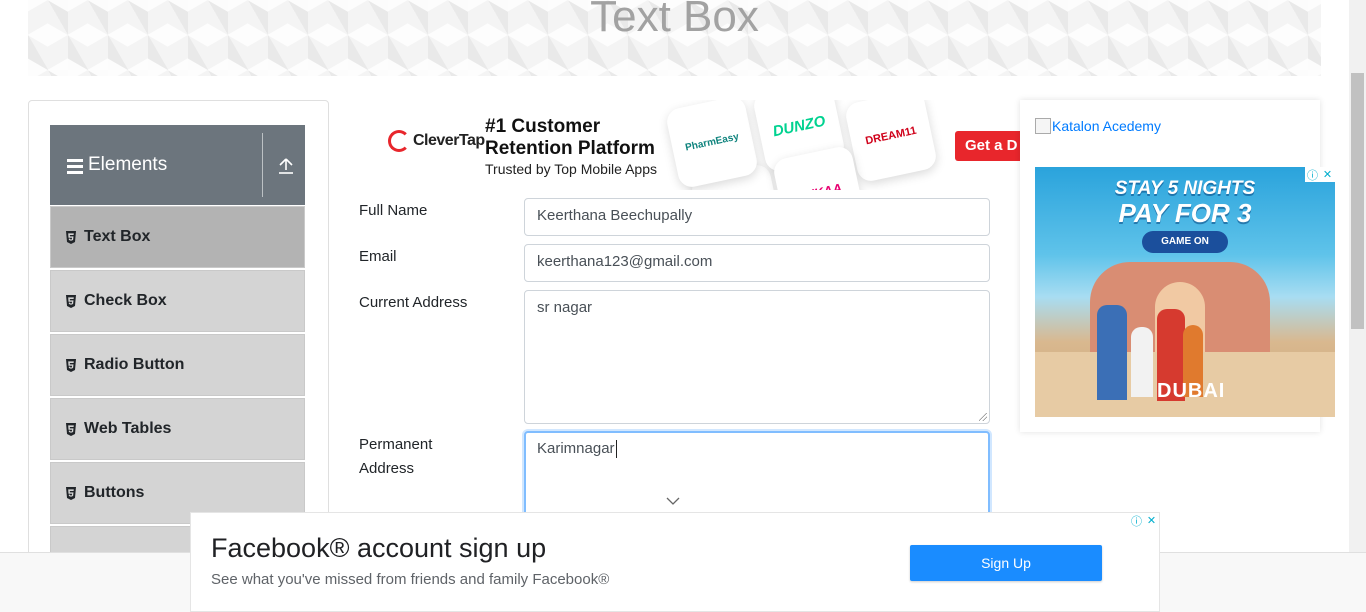 Image resolution: width=1366 pixels, height=612 pixels. What do you see at coordinates (757, 263) in the screenshot?
I see `email-input: keerthana123@gmail.com` at bounding box center [757, 263].